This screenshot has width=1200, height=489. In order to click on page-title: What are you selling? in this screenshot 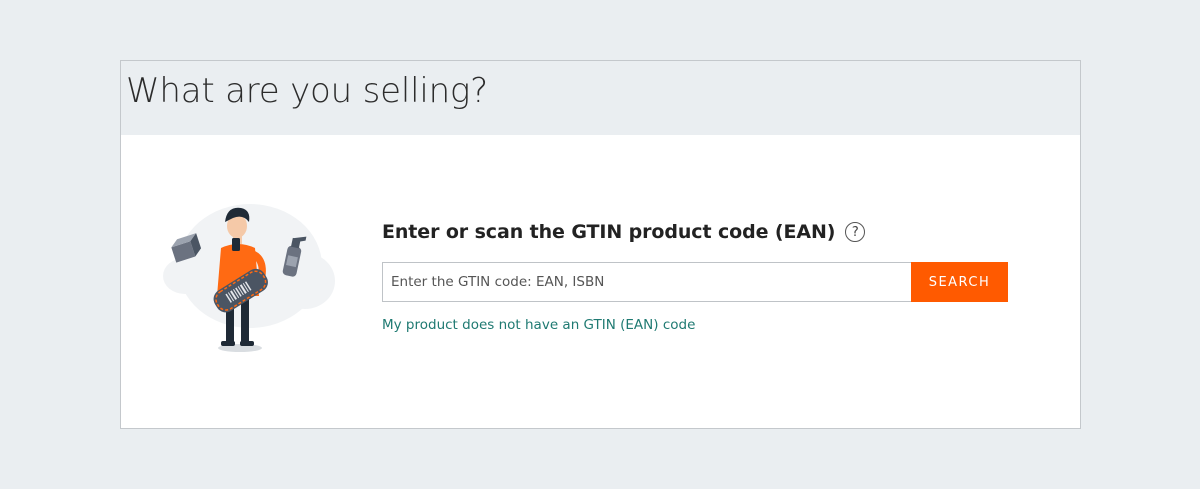, I will do `click(307, 91)`.